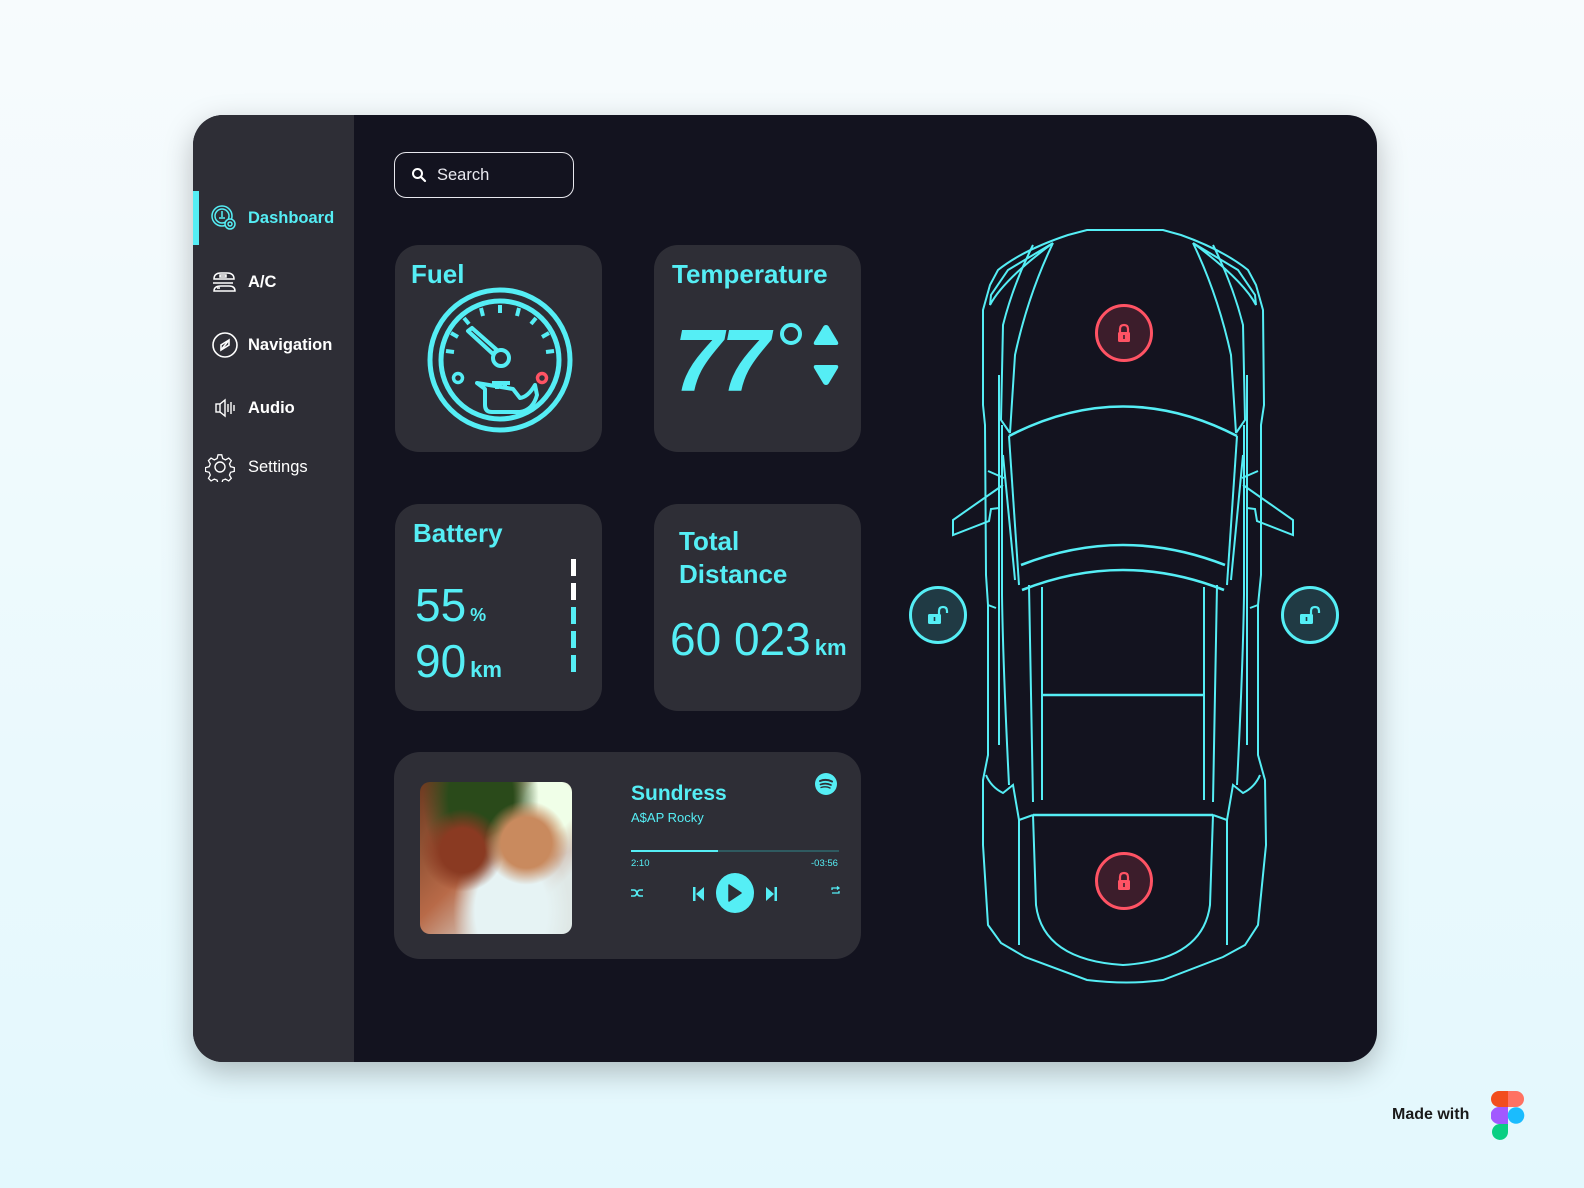 The image size is (1584, 1188). What do you see at coordinates (679, 793) in the screenshot?
I see `song-title: Sundress` at bounding box center [679, 793].